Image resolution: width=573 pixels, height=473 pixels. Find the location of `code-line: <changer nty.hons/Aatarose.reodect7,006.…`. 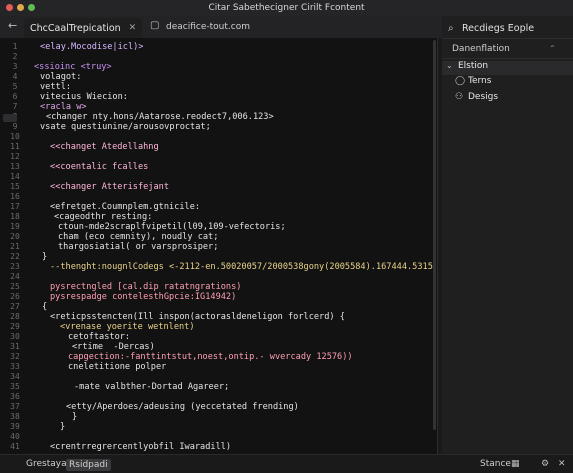

code-line: <changer nty.hons/Aatarose.reodect7,006.… is located at coordinates (160, 117).